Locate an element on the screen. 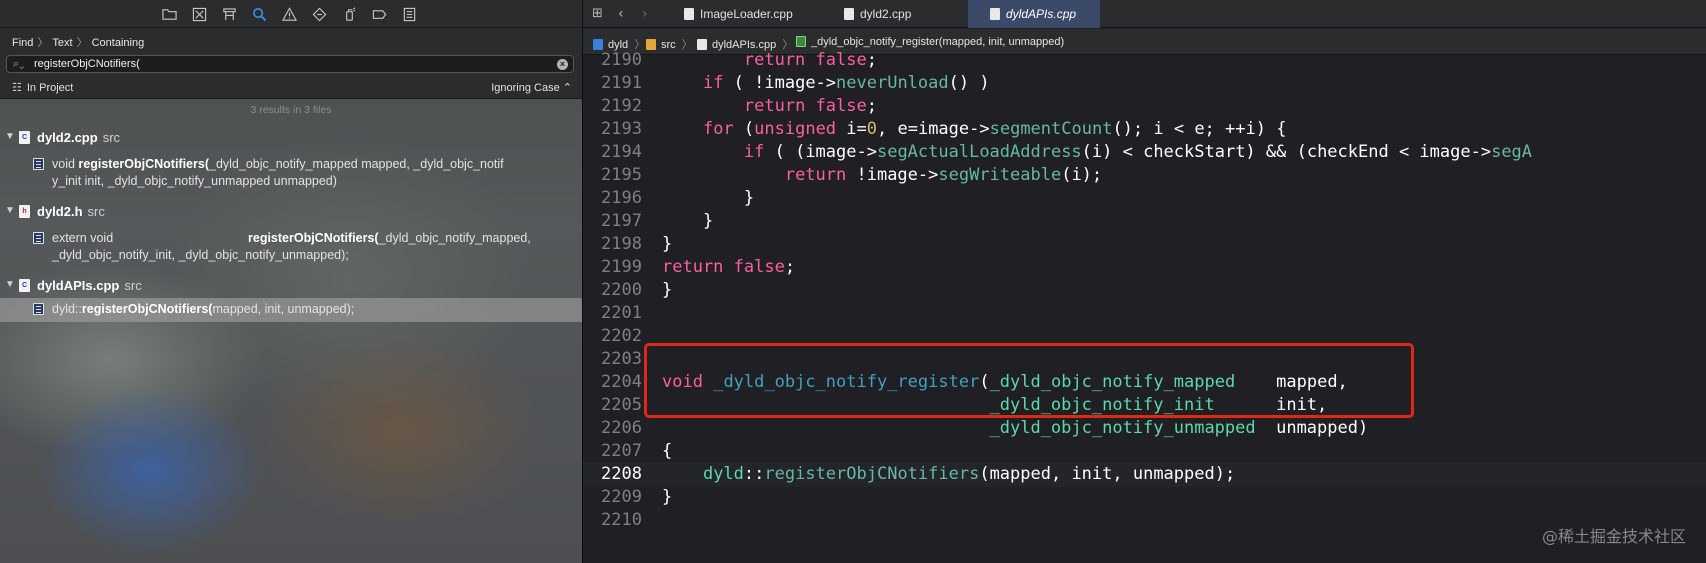 The width and height of the screenshot is (1706, 563). code-line: 2190 return false; is located at coordinates (1144, 60).